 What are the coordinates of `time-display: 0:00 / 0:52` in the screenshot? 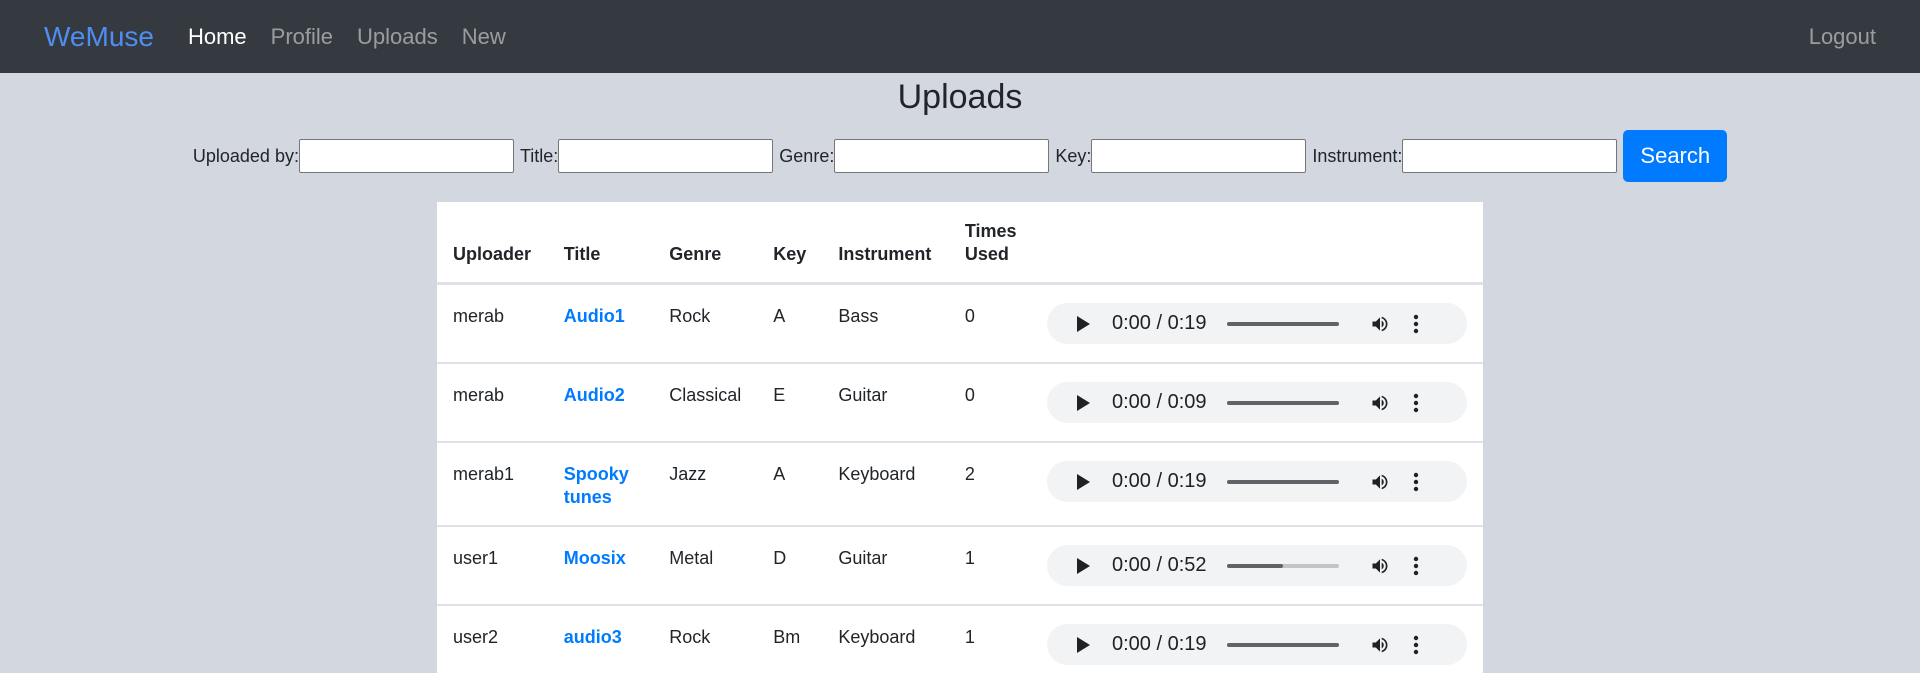 It's located at (1159, 565).